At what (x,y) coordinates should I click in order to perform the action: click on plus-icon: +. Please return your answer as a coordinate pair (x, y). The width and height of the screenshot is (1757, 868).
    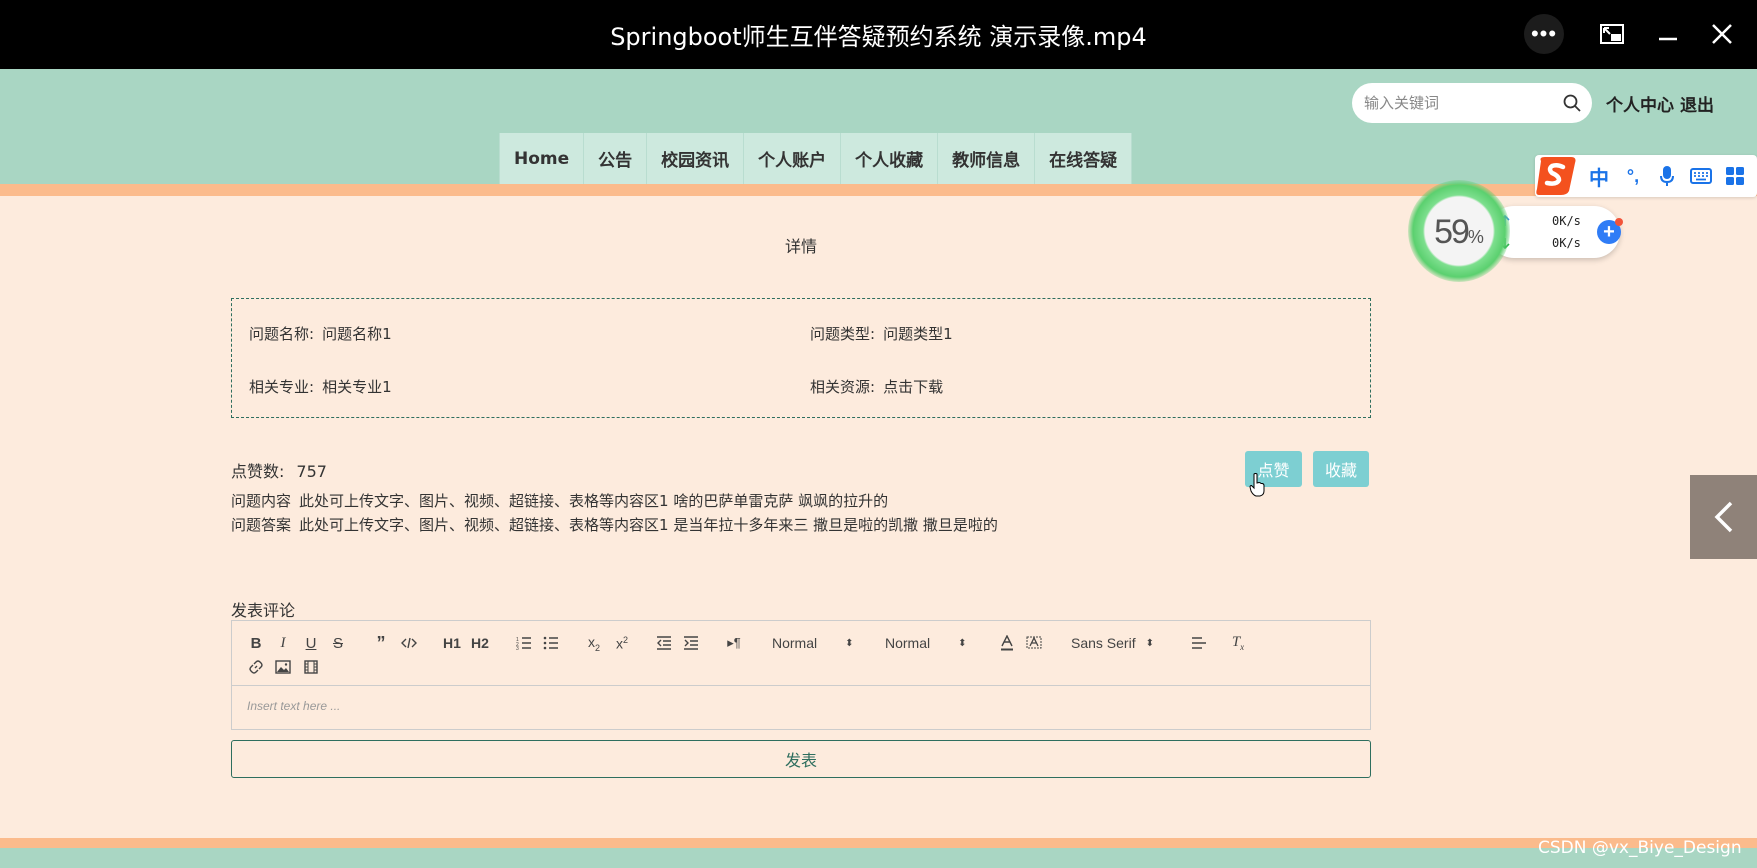
    Looking at the image, I should click on (1609, 231).